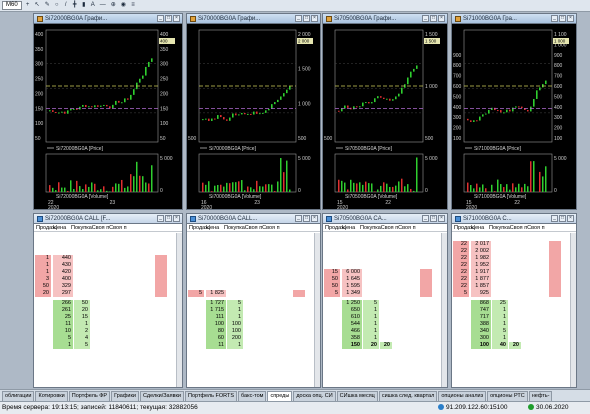 The height and width of the screenshot is (414, 590). Describe the element at coordinates (512, 279) in the screenshot. I see `ask-row: 22 1 877` at that location.